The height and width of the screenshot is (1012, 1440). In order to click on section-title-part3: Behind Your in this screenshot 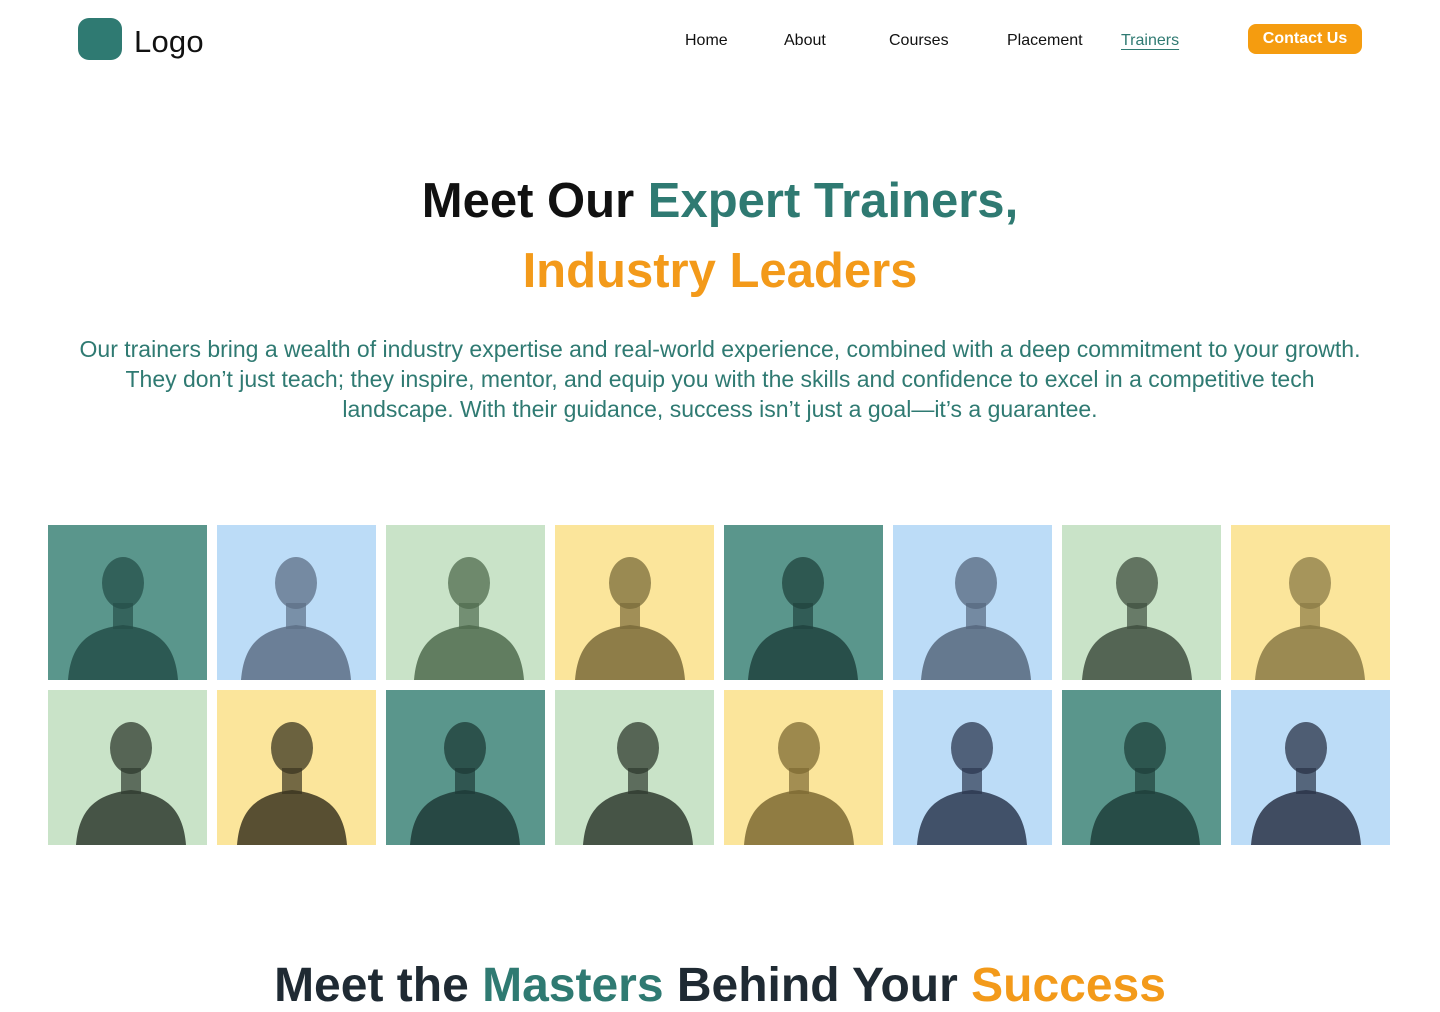, I will do `click(817, 985)`.